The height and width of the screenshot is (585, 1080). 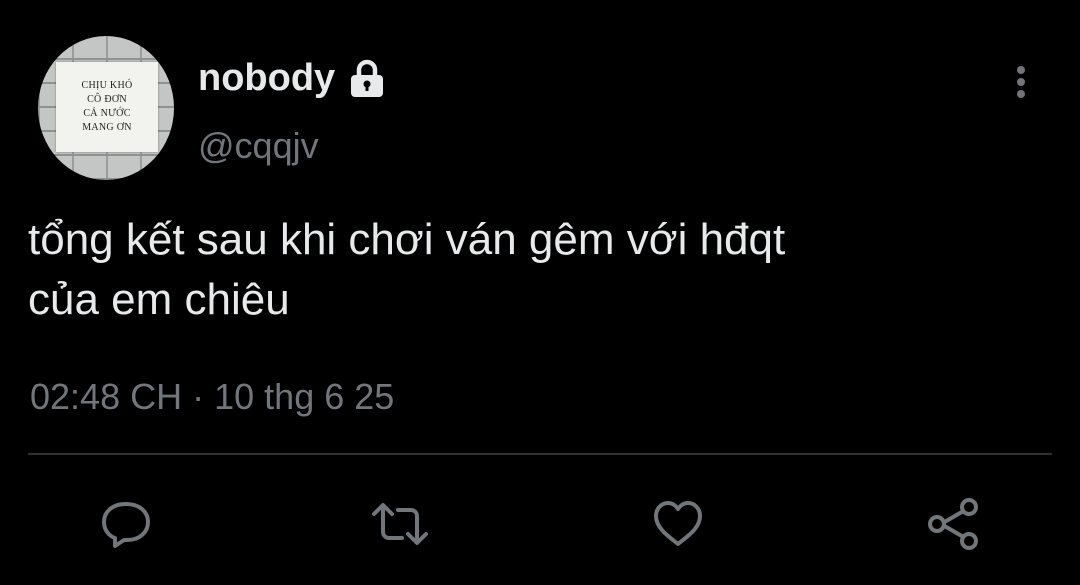 I want to click on lock-icon, so click(x=367, y=78).